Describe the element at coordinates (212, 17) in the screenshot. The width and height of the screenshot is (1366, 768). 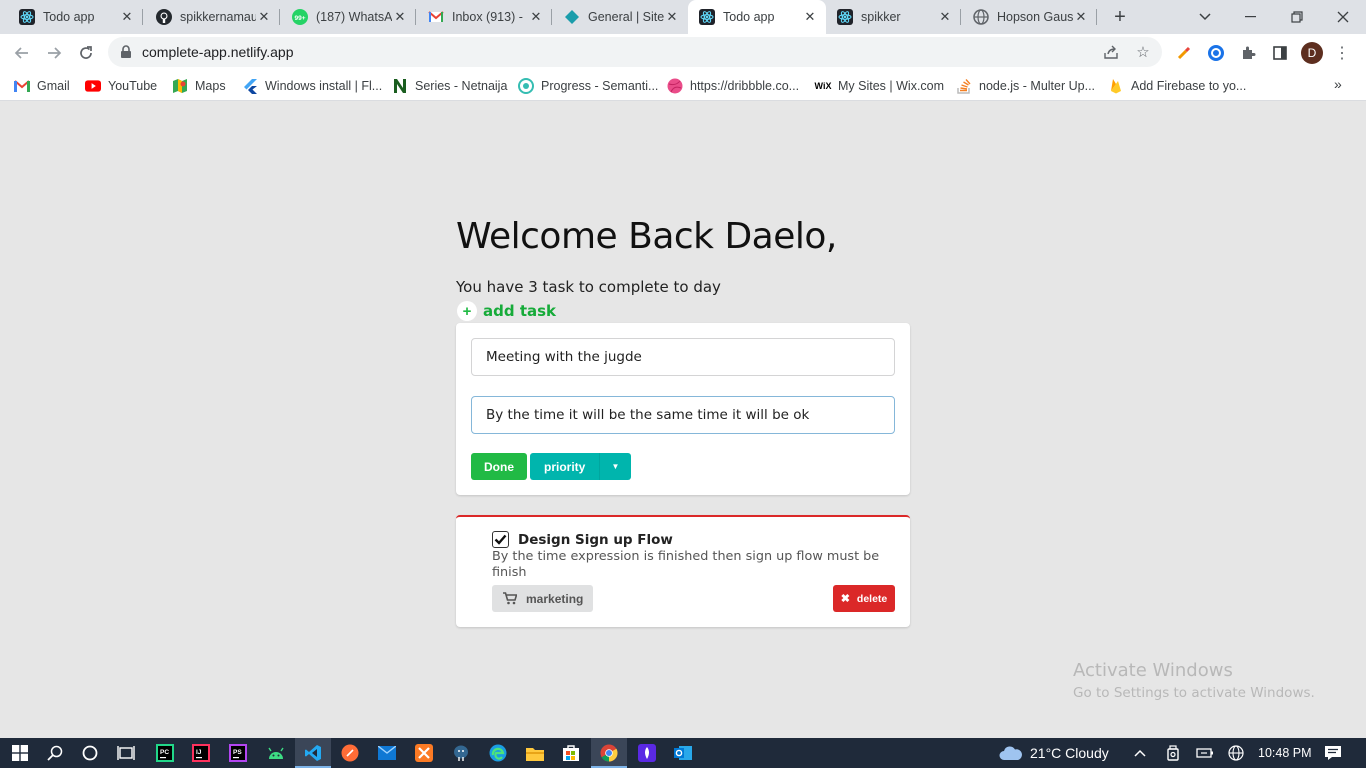
I see `browser-tab: spikkernamau ✕` at that location.